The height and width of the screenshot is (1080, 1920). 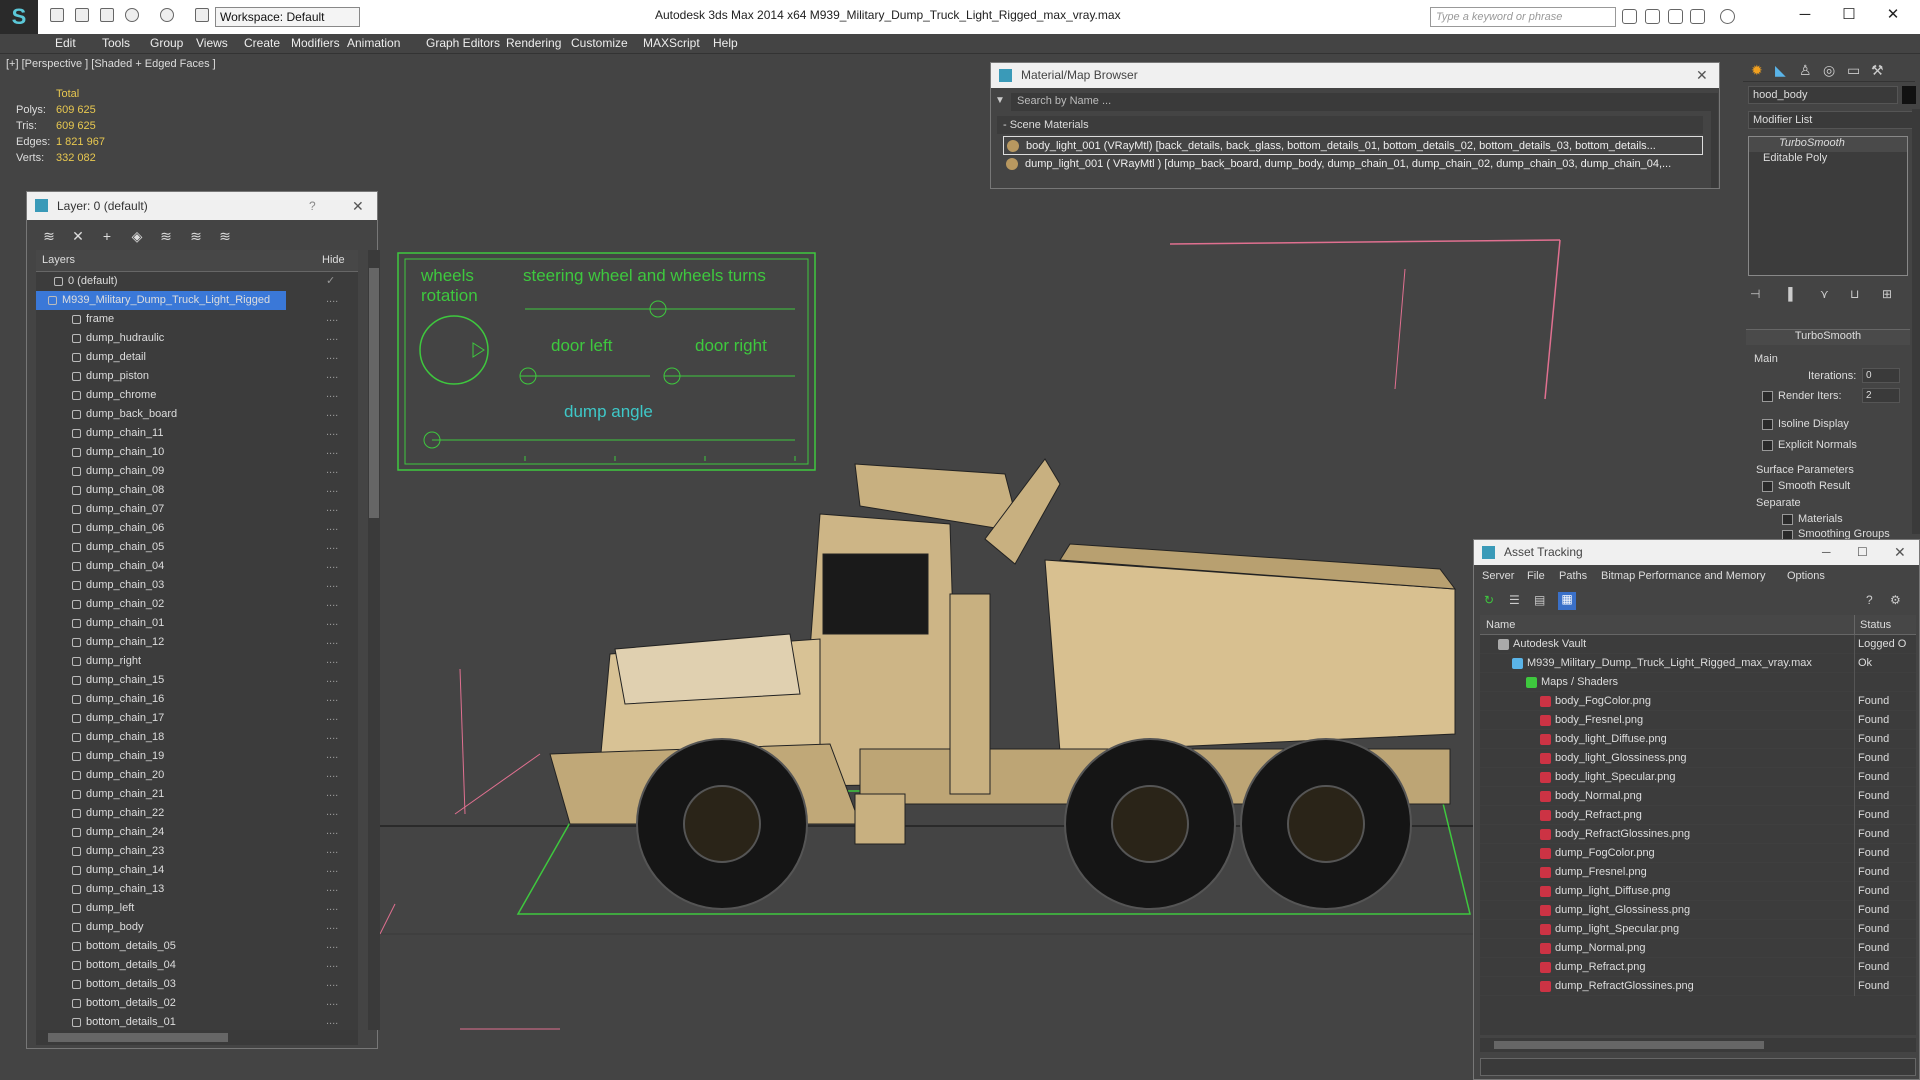 What do you see at coordinates (1573, 576) in the screenshot?
I see `asset-menu-paths: Paths` at bounding box center [1573, 576].